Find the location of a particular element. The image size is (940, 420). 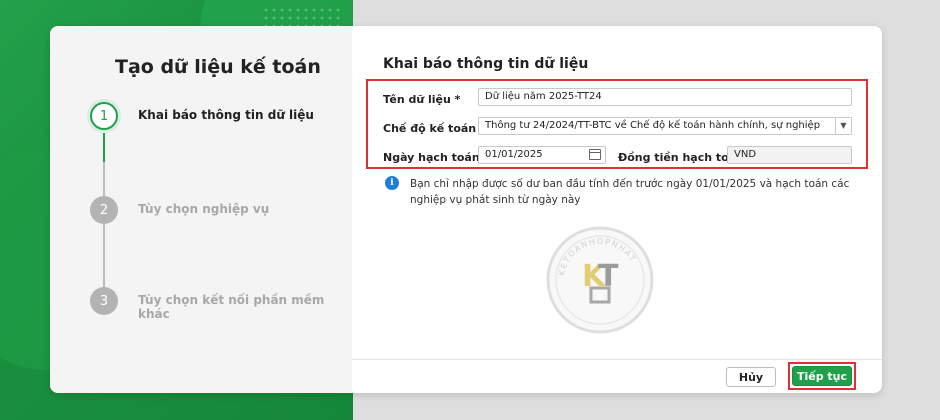

wizard-step-1: 1 Khai báo thông tin dữ liệu is located at coordinates (220, 117).